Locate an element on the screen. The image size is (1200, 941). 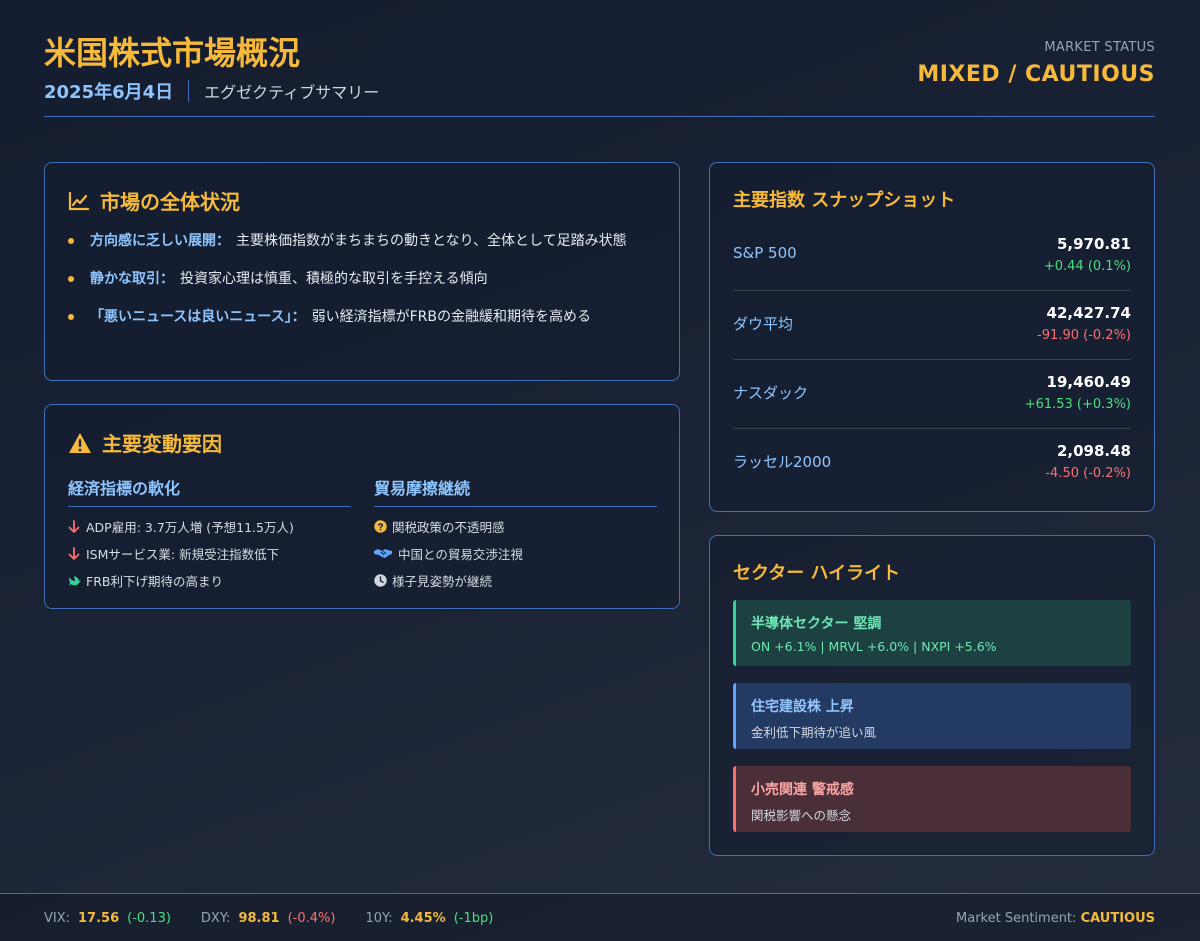
market-status-value: MIXED / CAUTIOUS is located at coordinates (1036, 74).